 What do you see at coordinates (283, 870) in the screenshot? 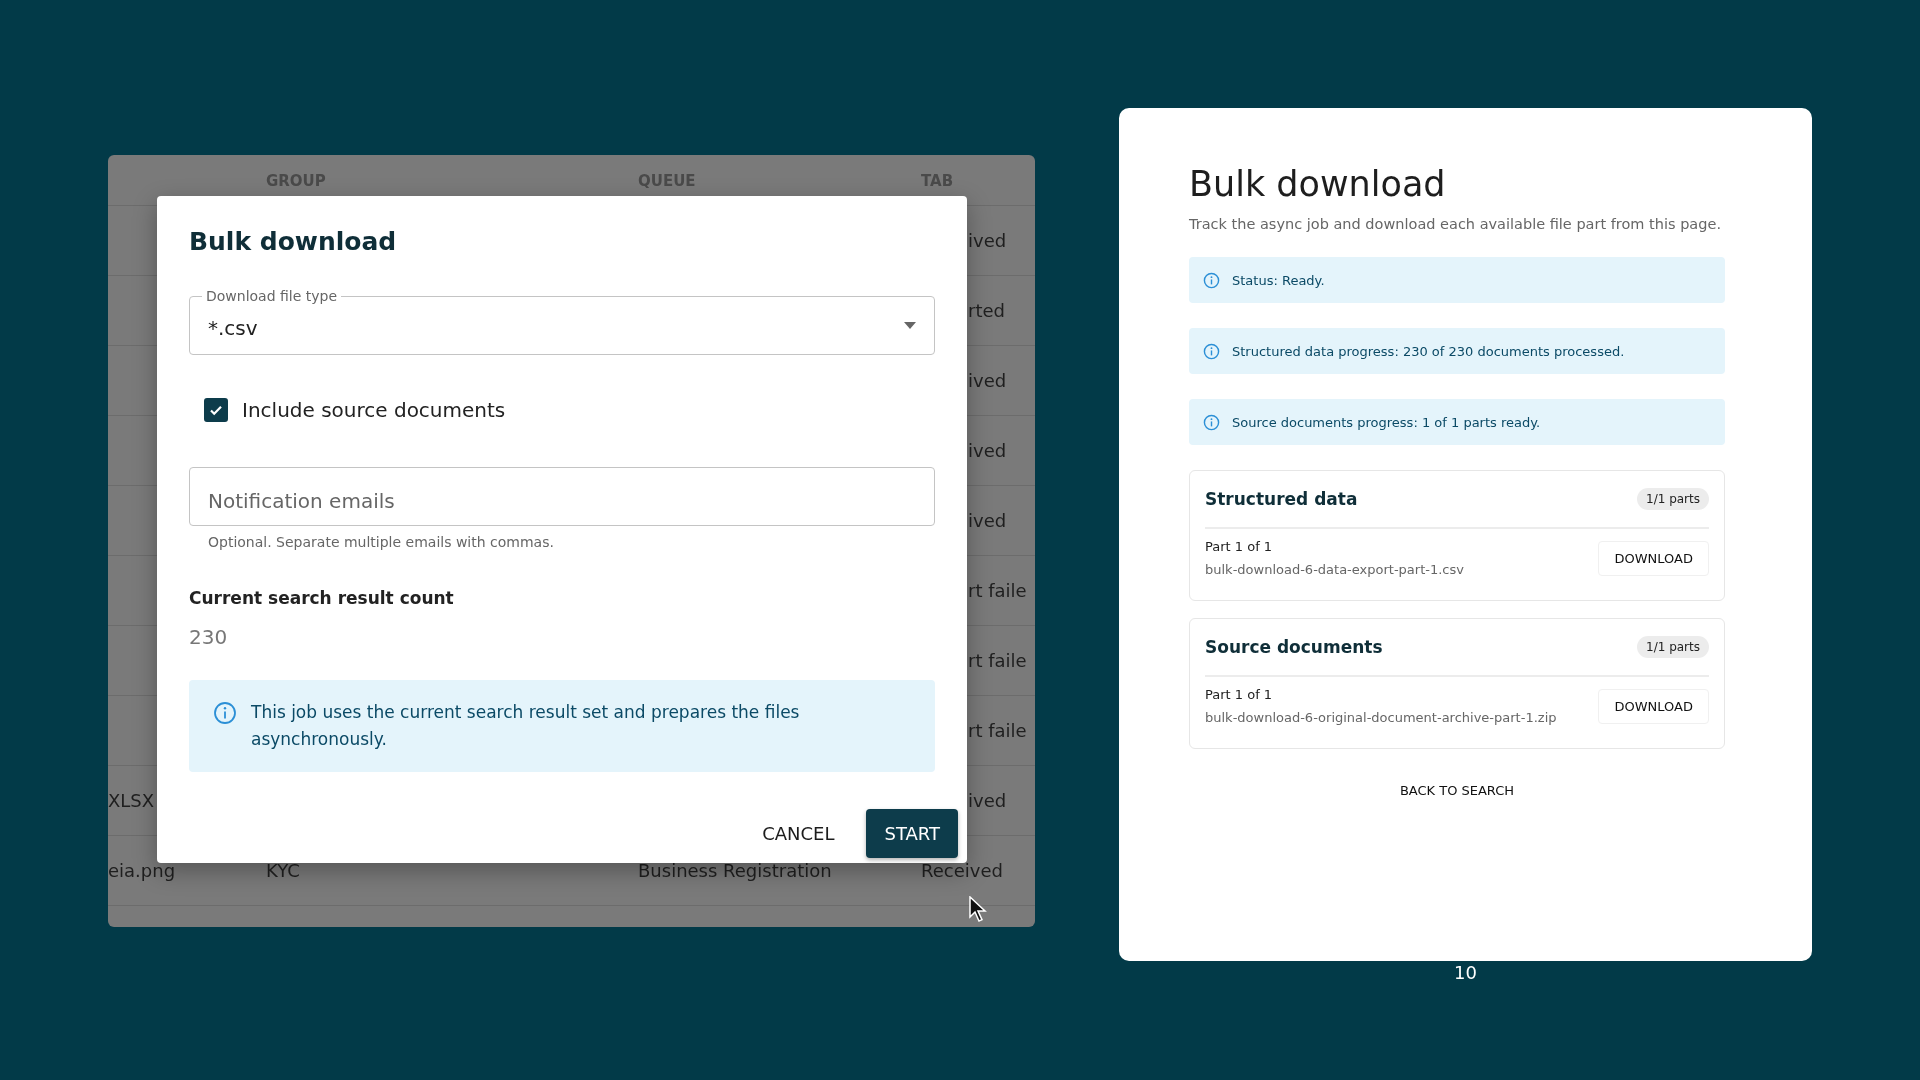
I see `table-cell: KYC` at bounding box center [283, 870].